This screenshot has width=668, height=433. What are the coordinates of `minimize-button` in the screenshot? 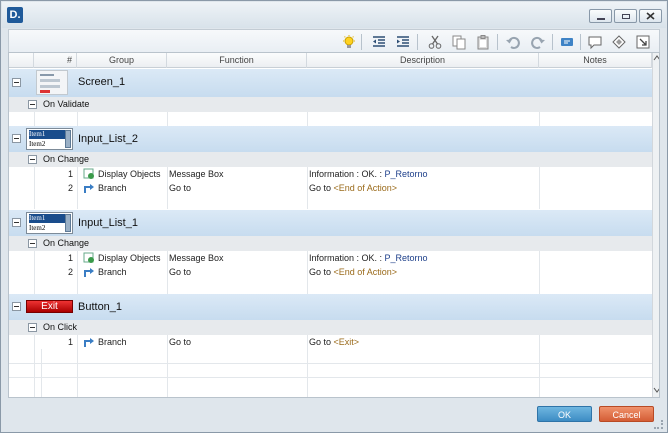 It's located at (600, 16).